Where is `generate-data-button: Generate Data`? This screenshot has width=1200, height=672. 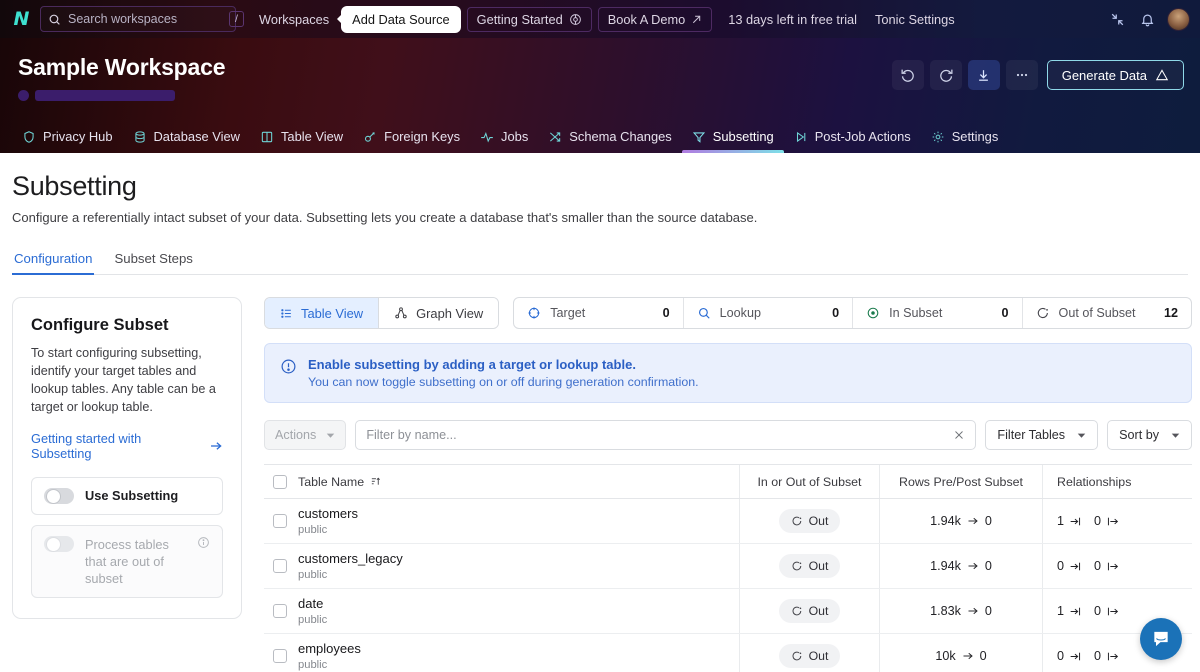 generate-data-button: Generate Data is located at coordinates (1115, 75).